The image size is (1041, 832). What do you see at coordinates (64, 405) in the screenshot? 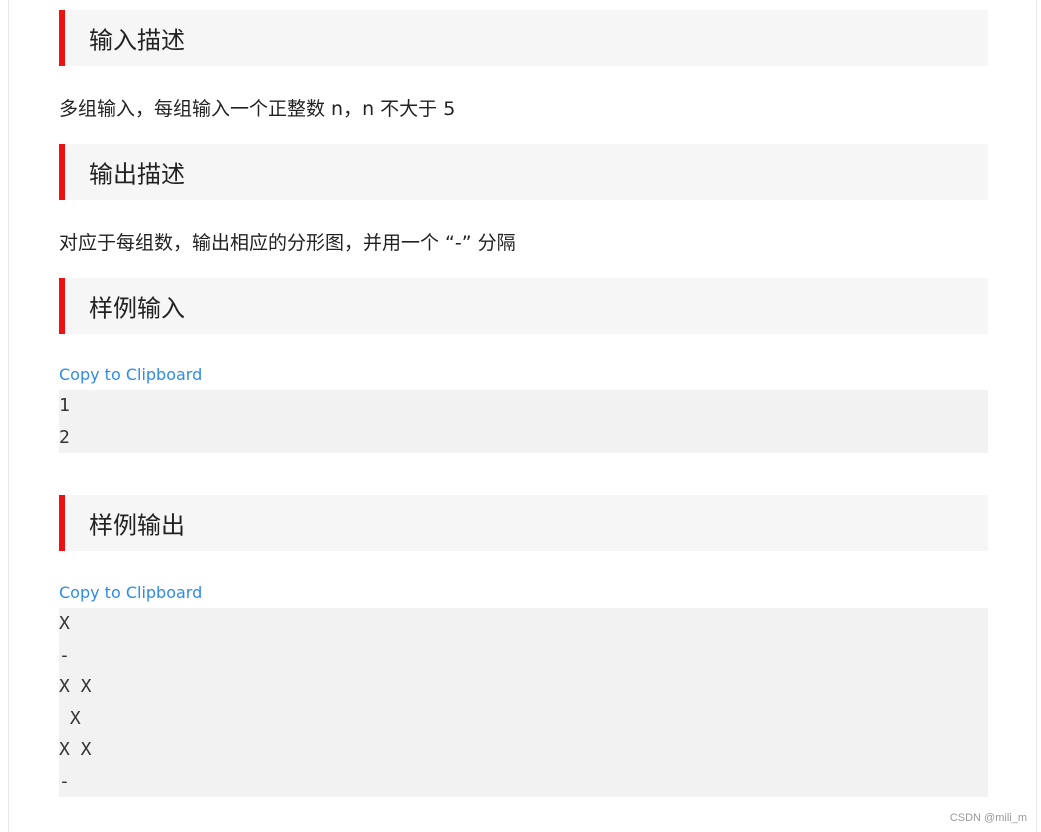
I see `code-line: 1` at bounding box center [64, 405].